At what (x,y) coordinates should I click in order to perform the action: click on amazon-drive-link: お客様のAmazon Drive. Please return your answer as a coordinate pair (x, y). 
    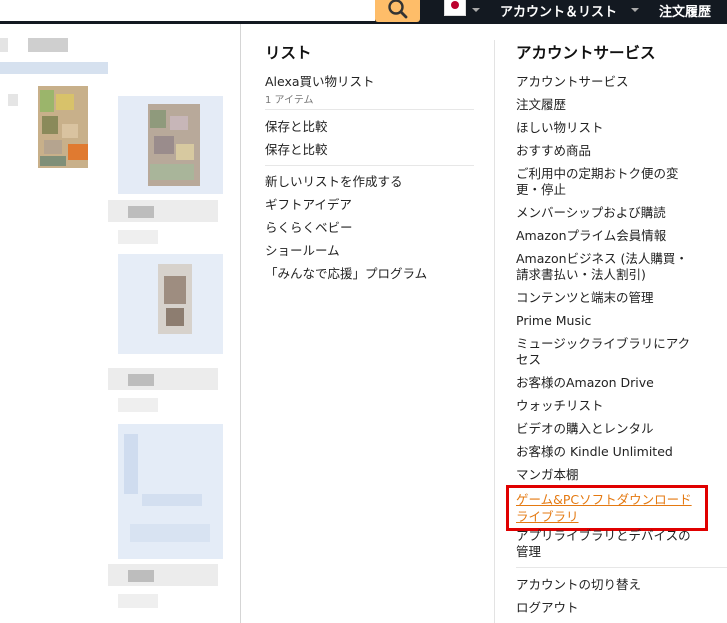
    Looking at the image, I should click on (585, 383).